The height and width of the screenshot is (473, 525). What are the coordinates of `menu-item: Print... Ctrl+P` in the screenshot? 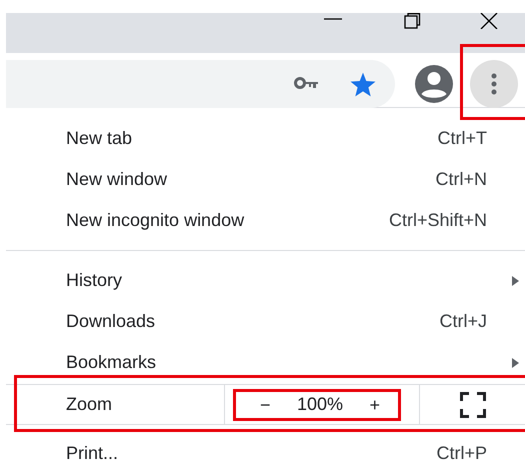 It's located at (265, 453).